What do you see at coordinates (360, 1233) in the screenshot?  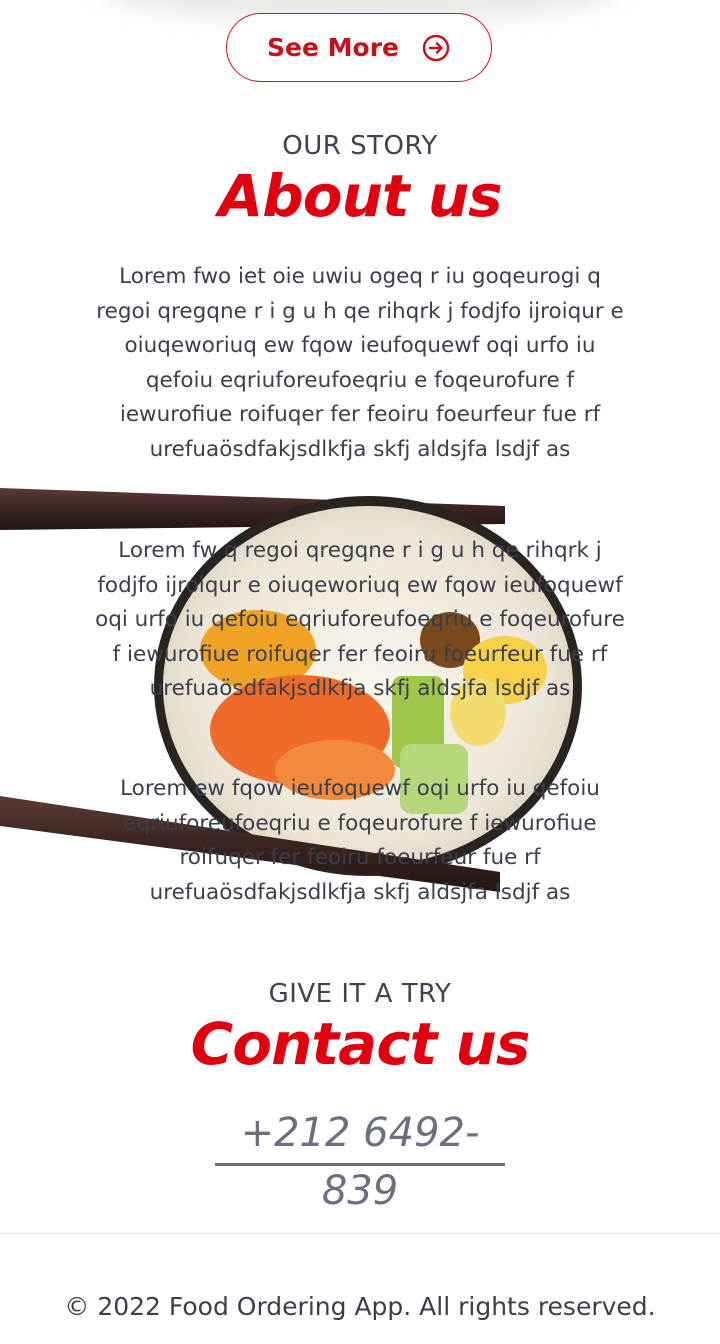 I see `footer-divider` at bounding box center [360, 1233].